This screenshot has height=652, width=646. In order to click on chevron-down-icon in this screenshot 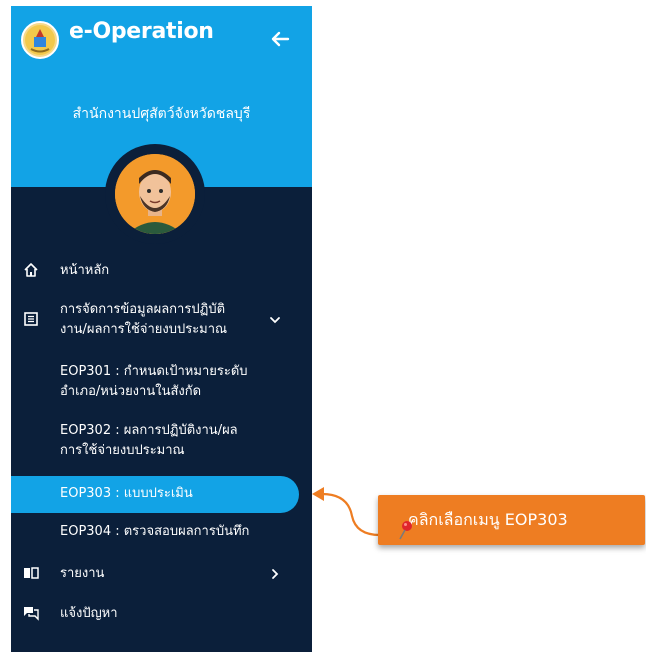, I will do `click(275, 320)`.